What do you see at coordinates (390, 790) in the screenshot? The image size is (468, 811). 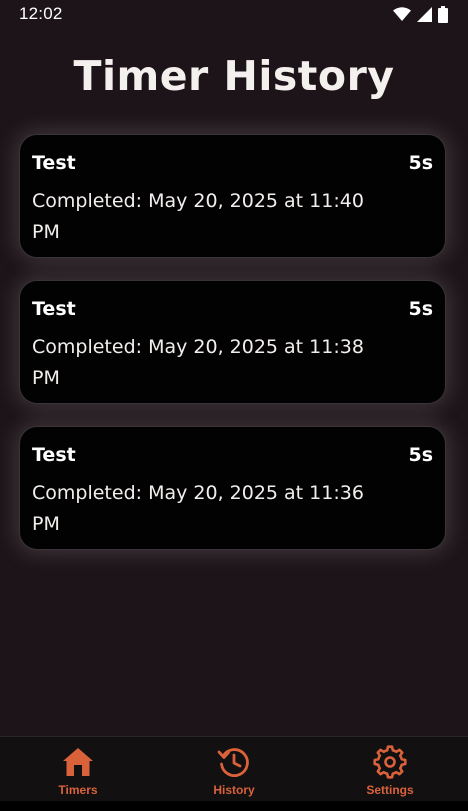 I see `nav-label-settings: Settings` at bounding box center [390, 790].